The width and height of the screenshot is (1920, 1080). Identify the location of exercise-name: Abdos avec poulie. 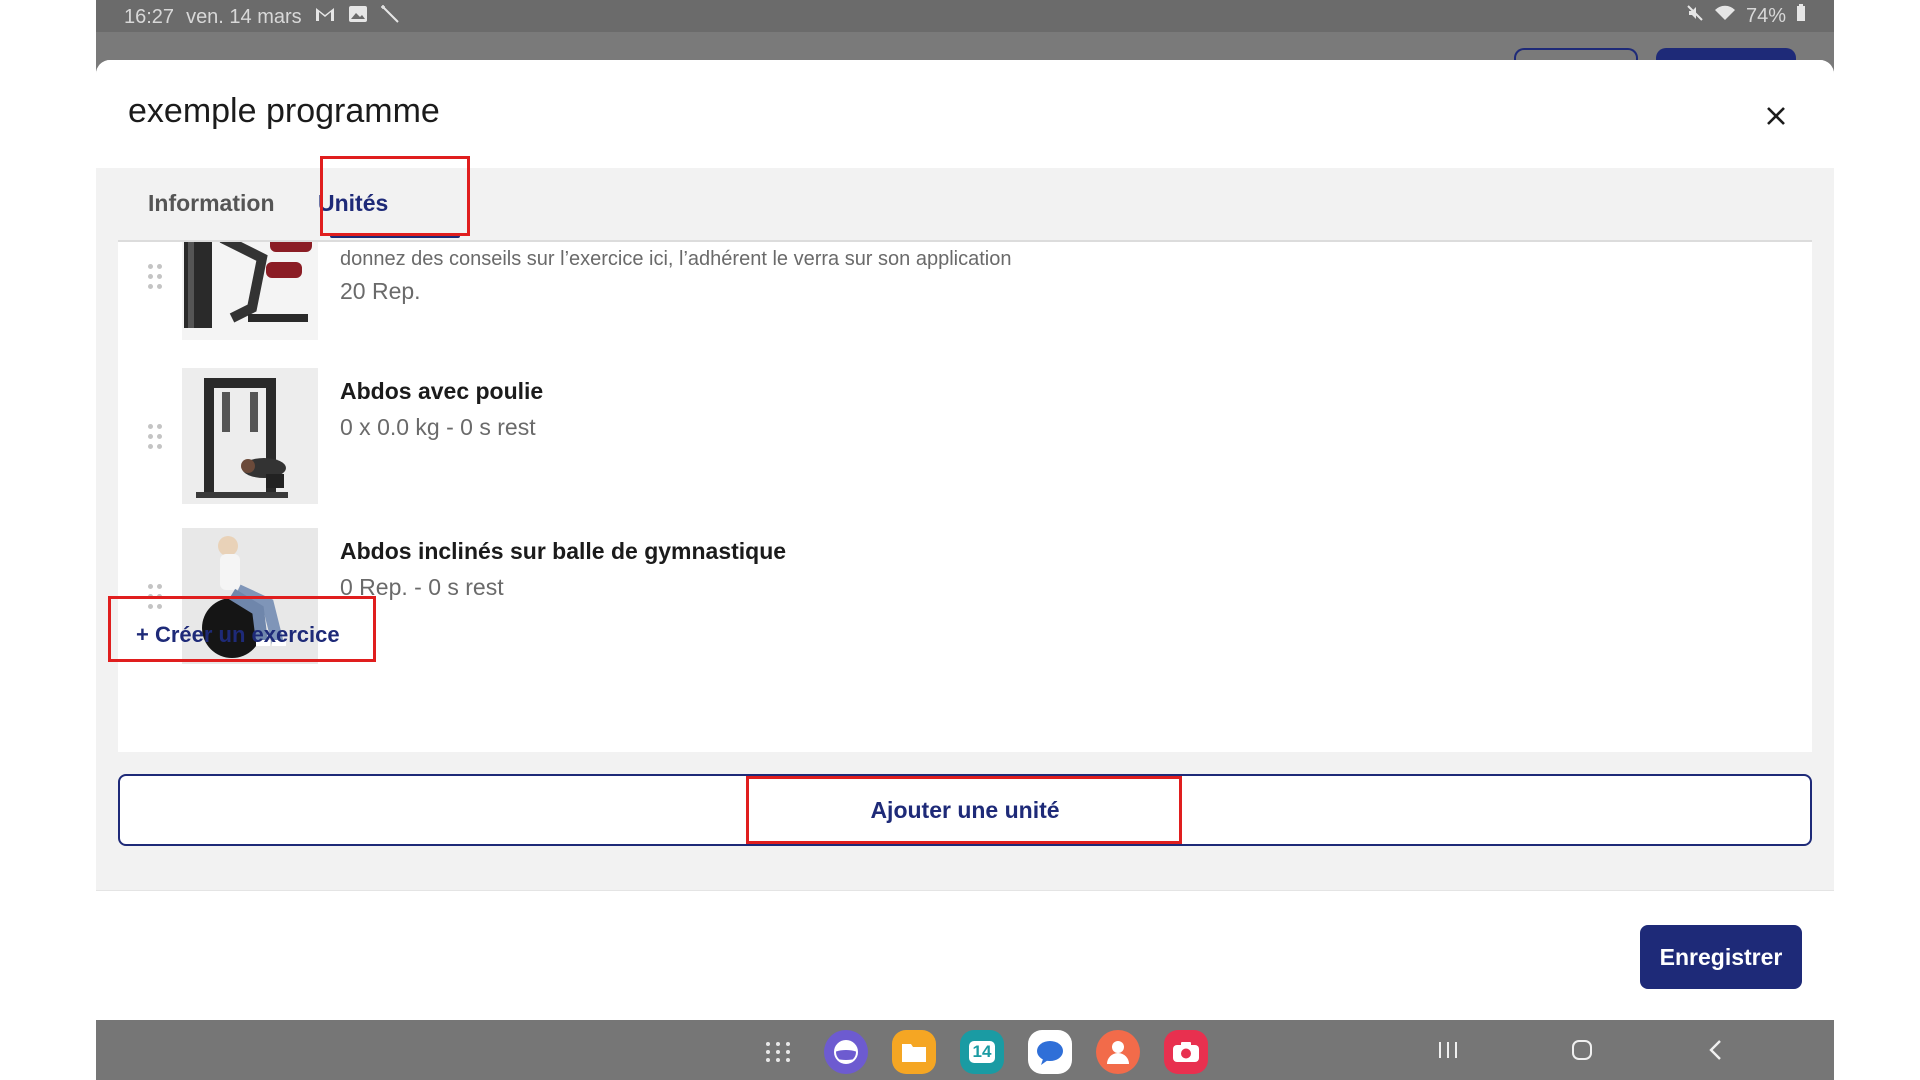
(442, 391).